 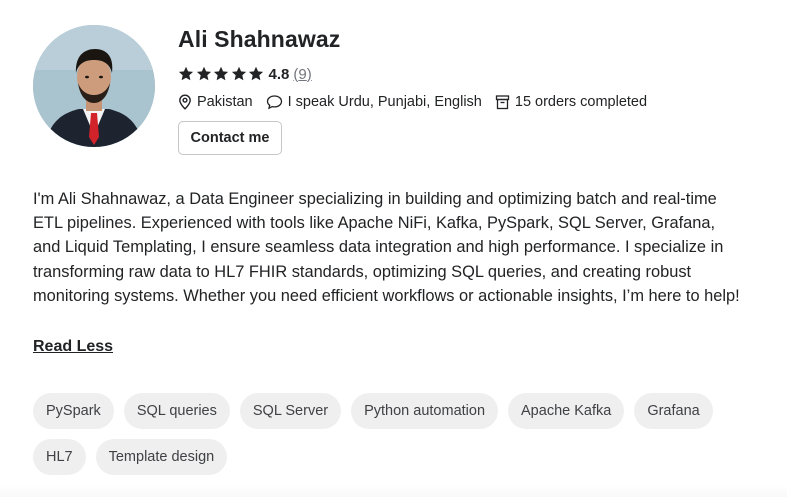 I want to click on rating-value: 4.8, so click(x=279, y=74).